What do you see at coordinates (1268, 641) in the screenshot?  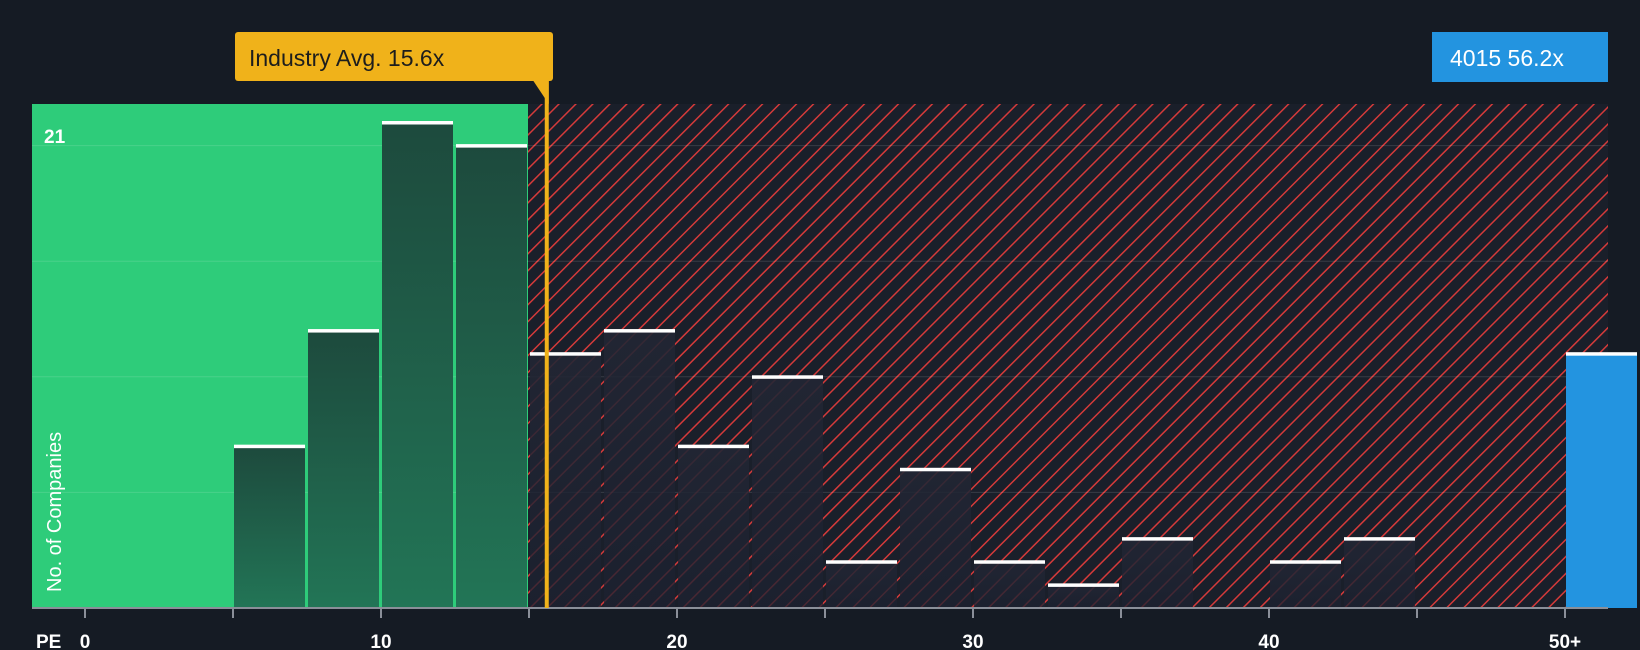 I see `x-axis-tick-label: 40` at bounding box center [1268, 641].